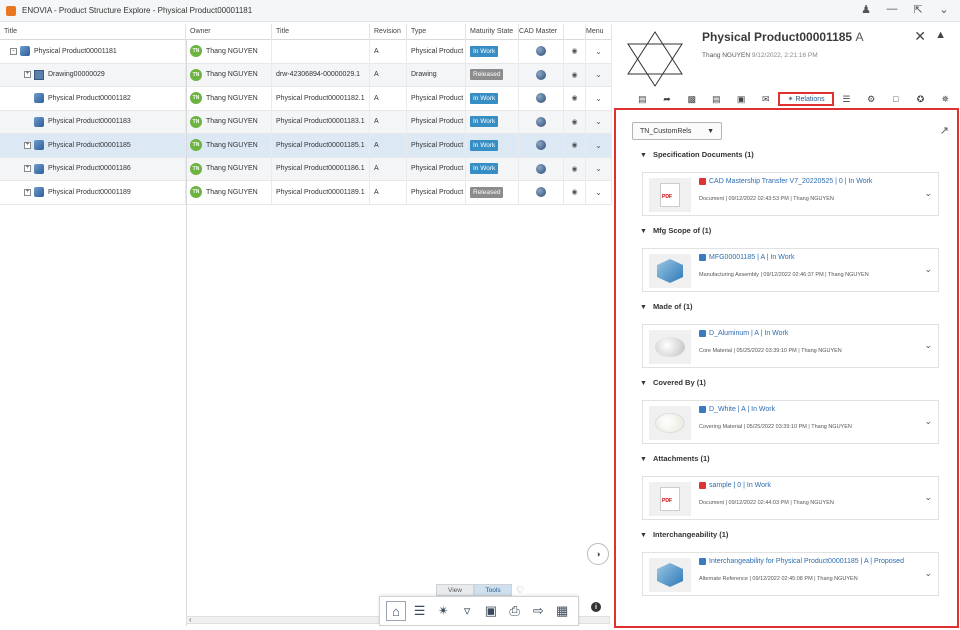 The width and height of the screenshot is (960, 630). I want to click on tab-tools: Tools, so click(493, 590).